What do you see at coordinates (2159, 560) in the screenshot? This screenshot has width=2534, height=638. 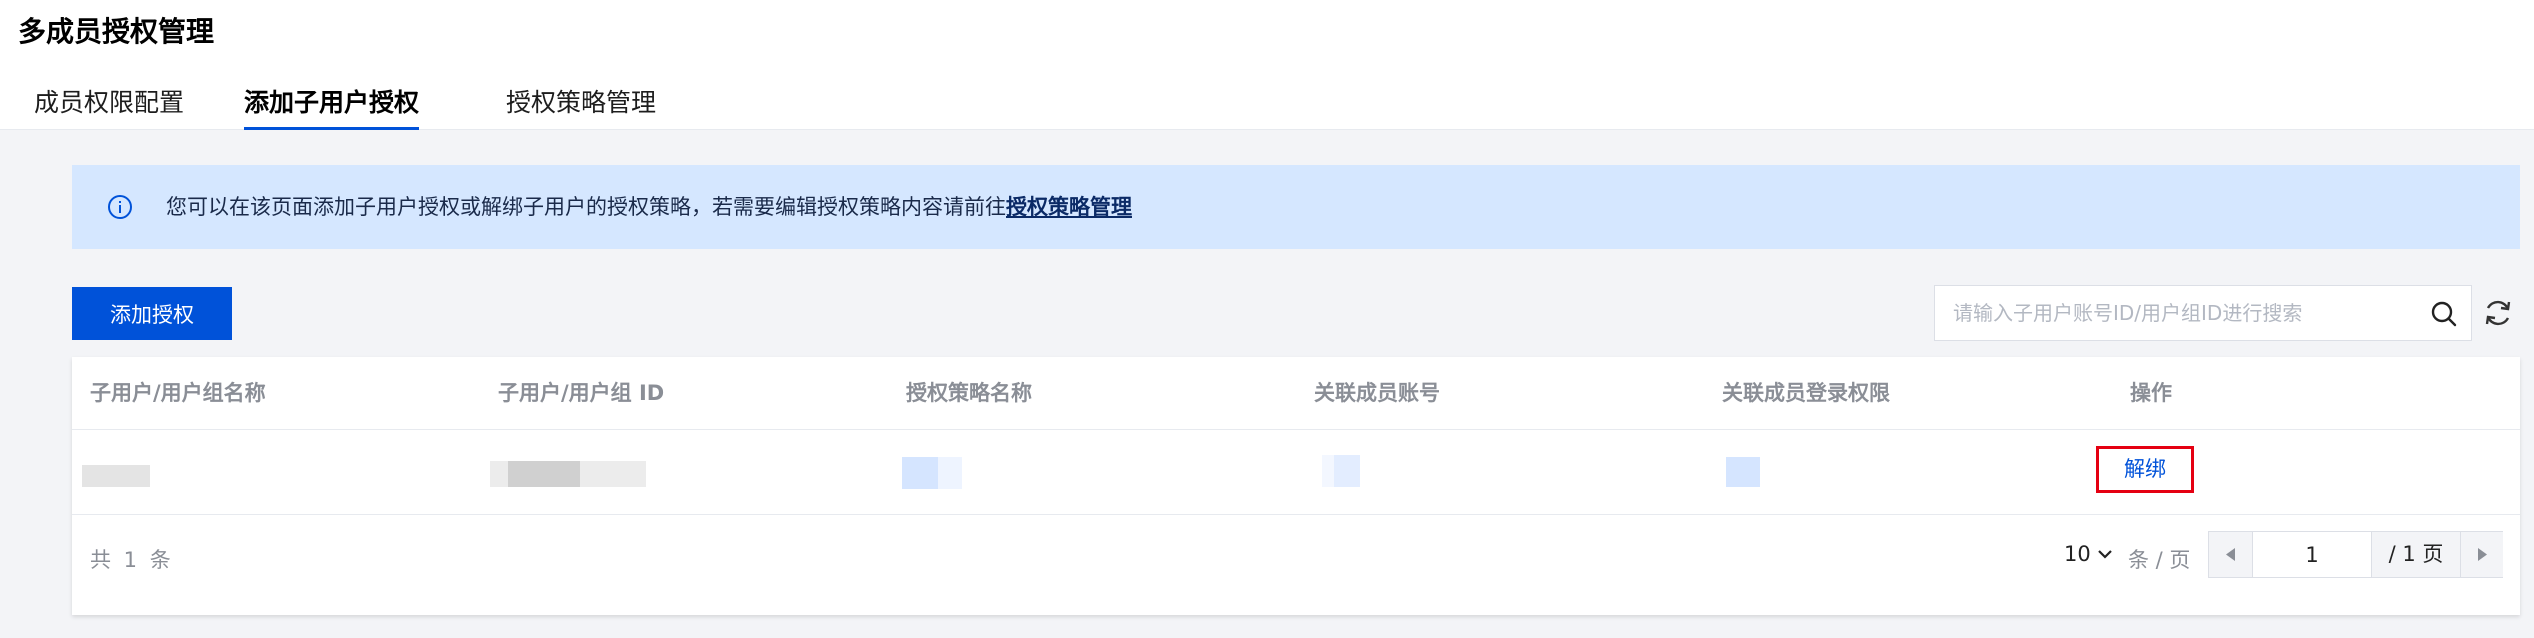 I see `per-page-label: 条 / 页` at bounding box center [2159, 560].